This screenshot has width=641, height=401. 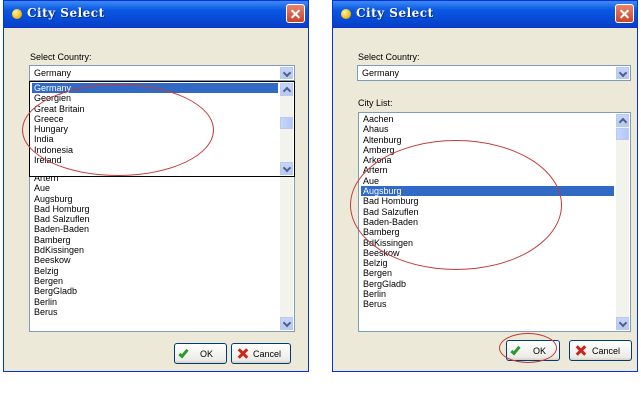 What do you see at coordinates (487, 140) in the screenshot?
I see `list-item: Altenburg` at bounding box center [487, 140].